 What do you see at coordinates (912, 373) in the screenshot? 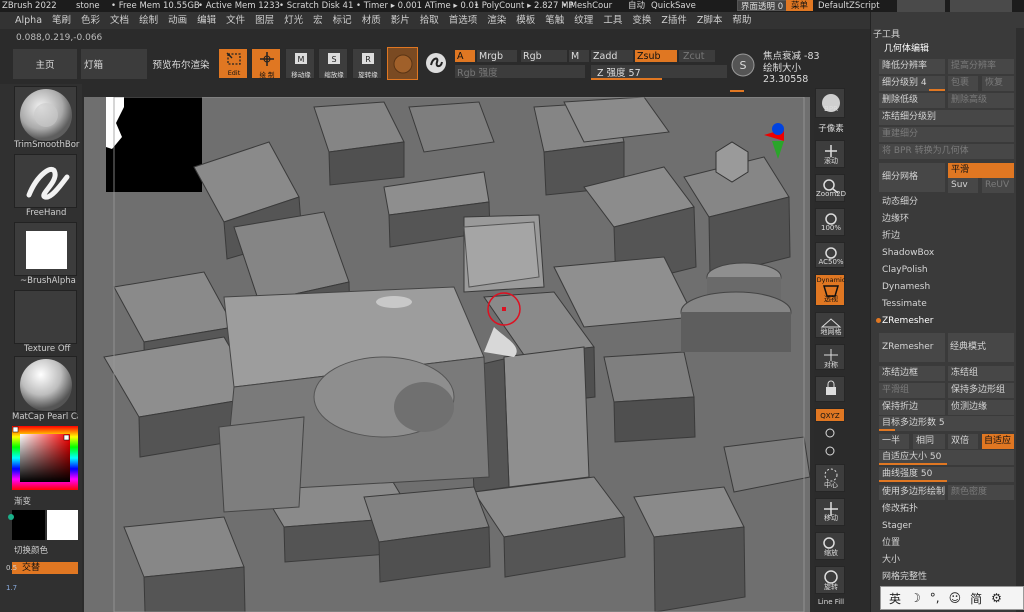
I see `freeze-border-toggle: 冻结边框` at bounding box center [912, 373].